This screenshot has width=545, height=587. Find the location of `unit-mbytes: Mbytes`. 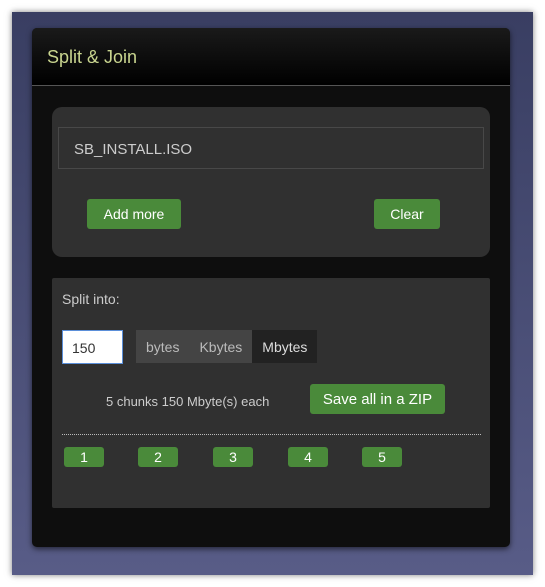

unit-mbytes: Mbytes is located at coordinates (285, 346).